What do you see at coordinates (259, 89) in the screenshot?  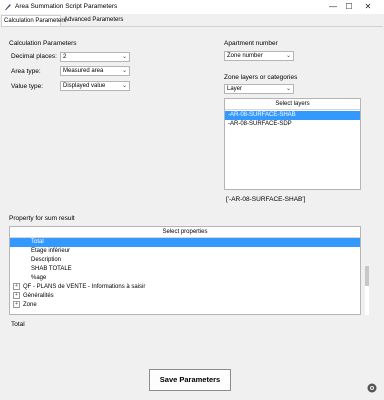 I see `zone-mode-select: Layer ⌄` at bounding box center [259, 89].